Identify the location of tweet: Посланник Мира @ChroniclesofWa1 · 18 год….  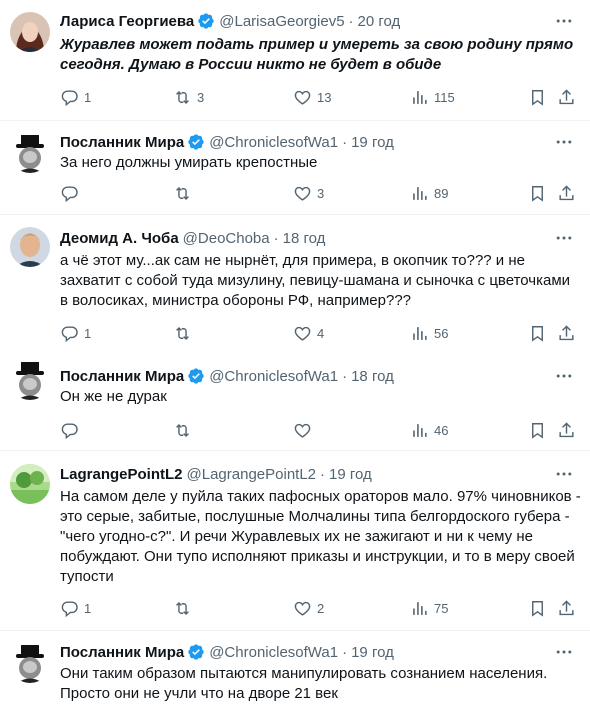
(295, 402).